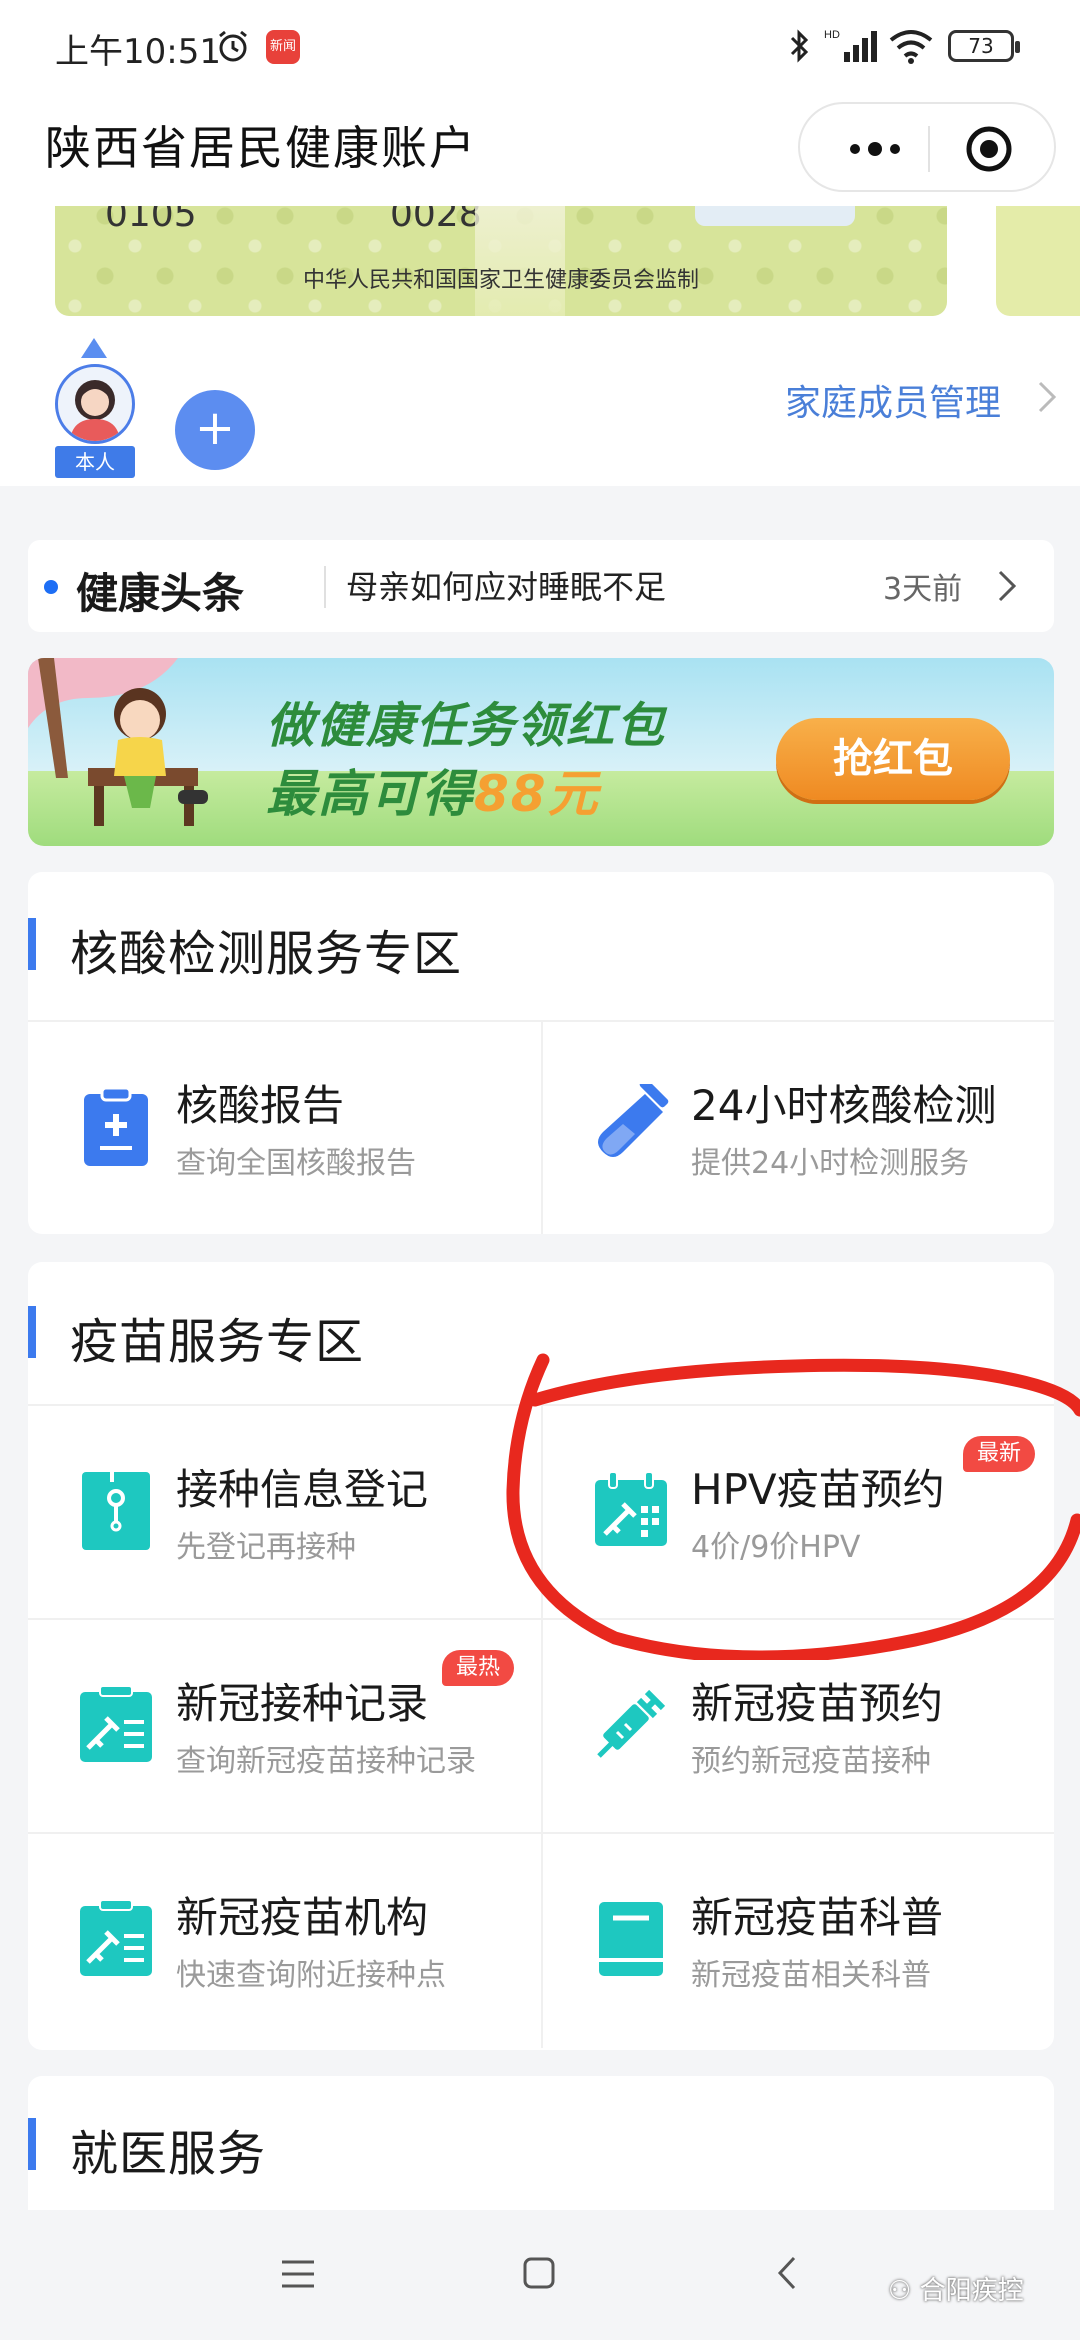 Image resolution: width=1080 pixels, height=2340 pixels. Describe the element at coordinates (631, 1939) in the screenshot. I see `book-icon` at that location.